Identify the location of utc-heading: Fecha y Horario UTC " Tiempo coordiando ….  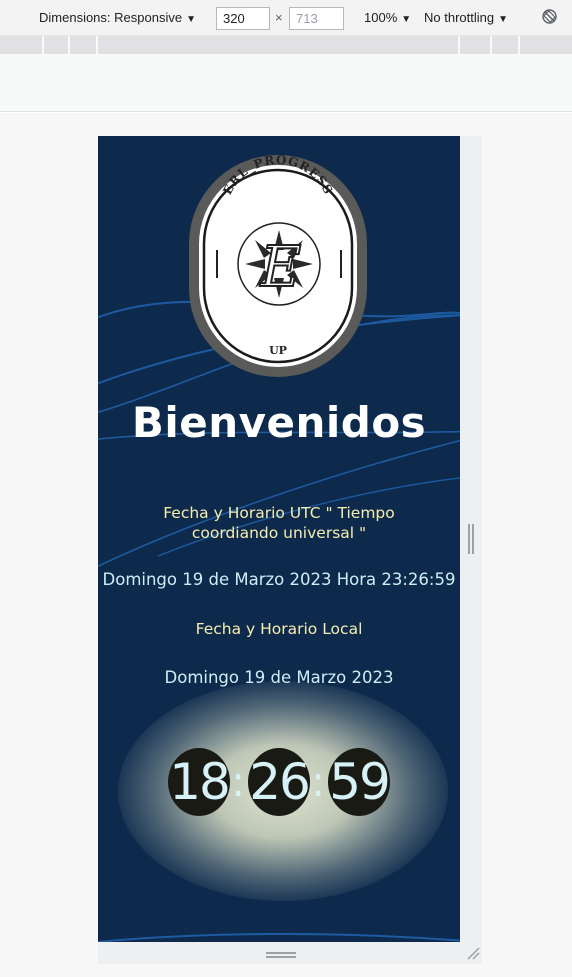
(279, 523).